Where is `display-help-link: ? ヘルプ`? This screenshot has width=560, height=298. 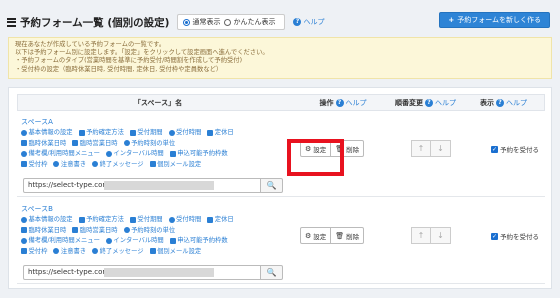 display-help-link: ? ヘルプ is located at coordinates (511, 103).